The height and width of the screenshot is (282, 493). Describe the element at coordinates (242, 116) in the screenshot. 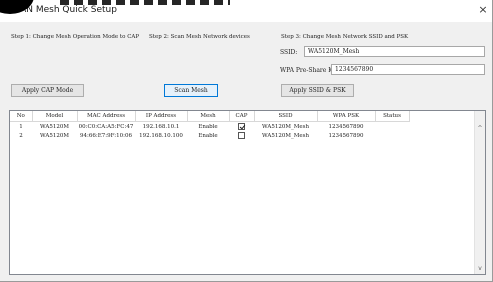

I see `col-cap: CAP` at that location.